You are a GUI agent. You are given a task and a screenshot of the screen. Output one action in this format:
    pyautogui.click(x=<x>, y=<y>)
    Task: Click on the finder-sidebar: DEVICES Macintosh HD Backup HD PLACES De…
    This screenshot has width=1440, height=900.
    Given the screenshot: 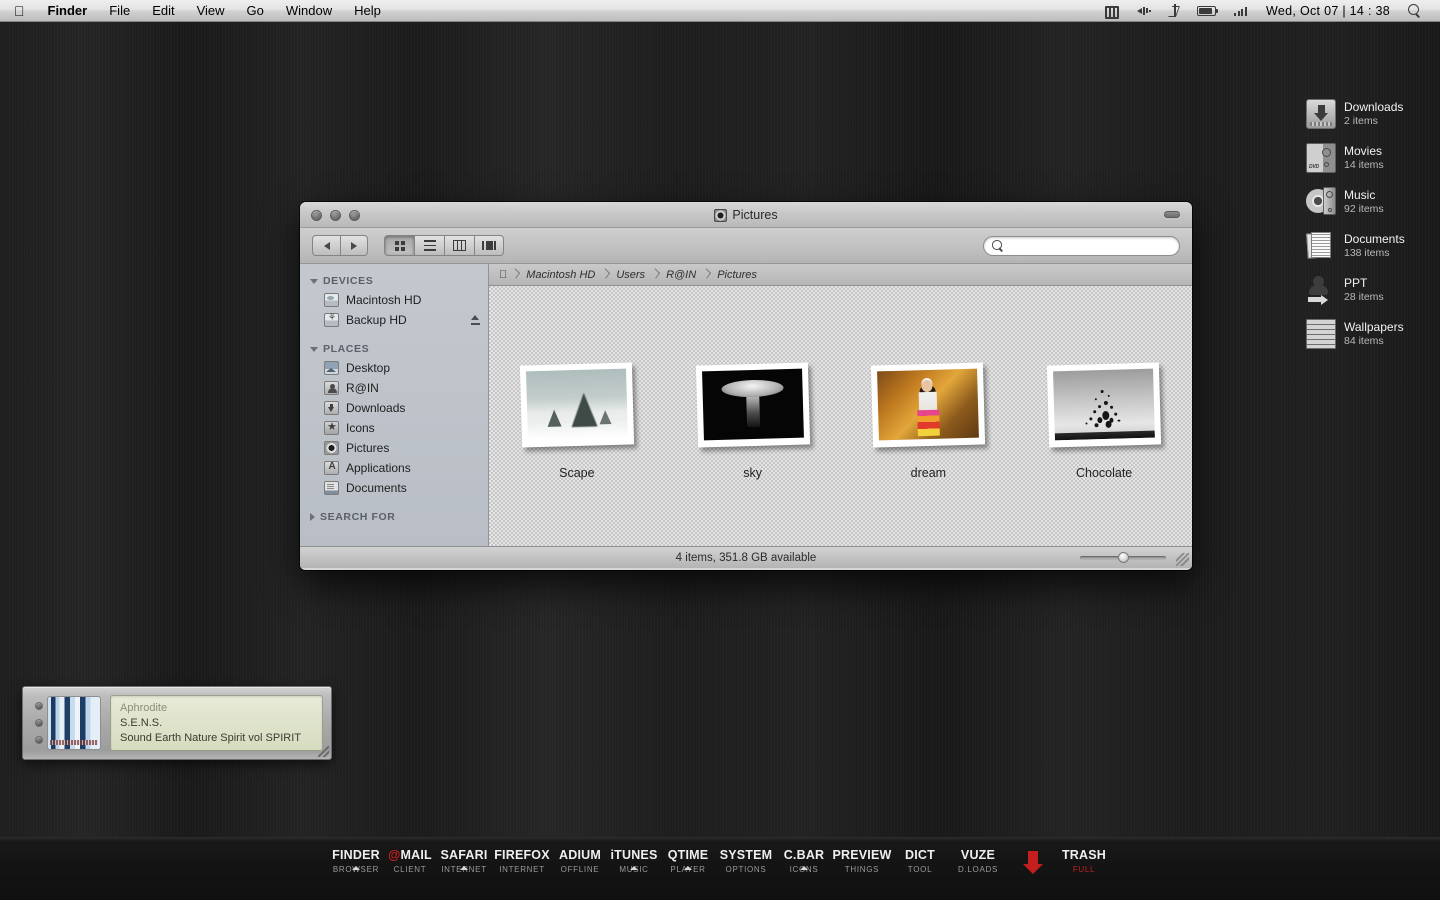 What is the action you would take?
    pyautogui.click(x=394, y=405)
    